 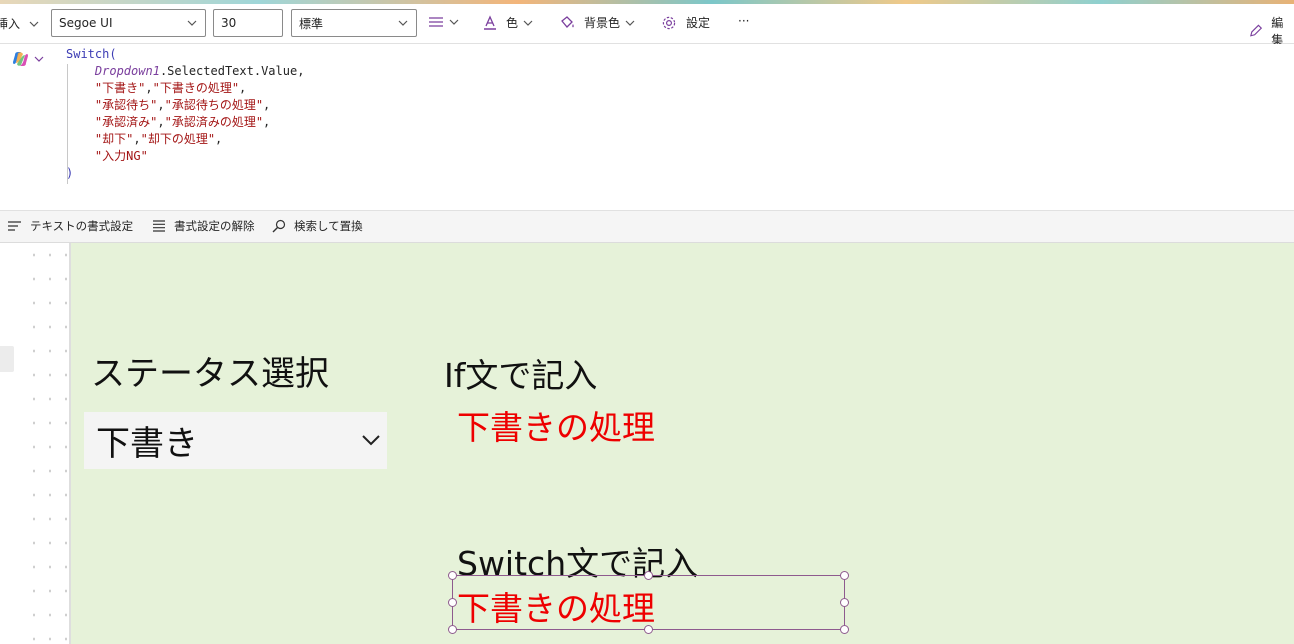 What do you see at coordinates (844, 575) in the screenshot?
I see `resize-handle-top-right` at bounding box center [844, 575].